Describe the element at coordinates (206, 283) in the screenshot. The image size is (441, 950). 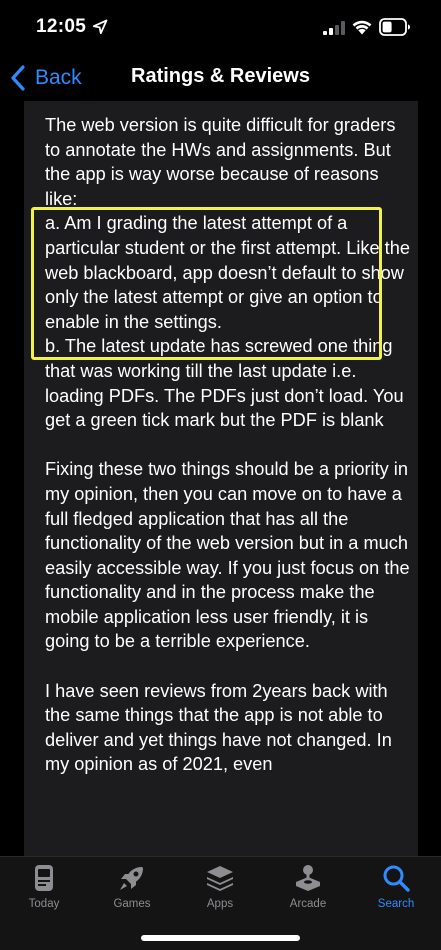
I see `highlight-annotation-box` at that location.